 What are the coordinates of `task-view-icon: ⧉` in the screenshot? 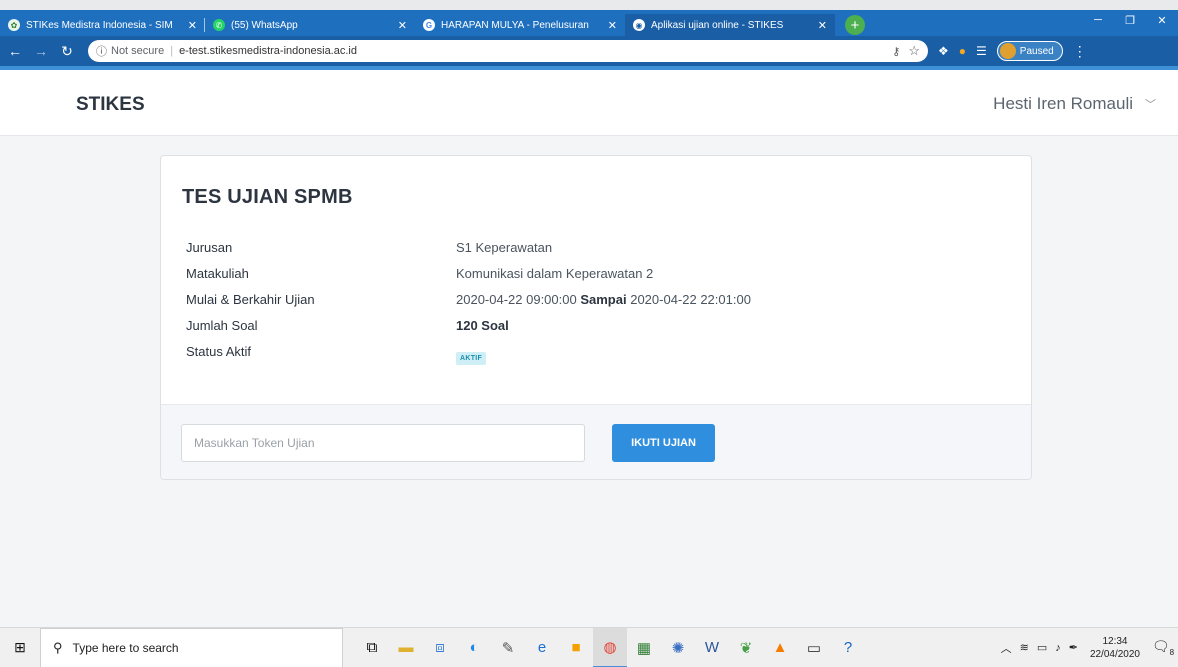 It's located at (372, 647).